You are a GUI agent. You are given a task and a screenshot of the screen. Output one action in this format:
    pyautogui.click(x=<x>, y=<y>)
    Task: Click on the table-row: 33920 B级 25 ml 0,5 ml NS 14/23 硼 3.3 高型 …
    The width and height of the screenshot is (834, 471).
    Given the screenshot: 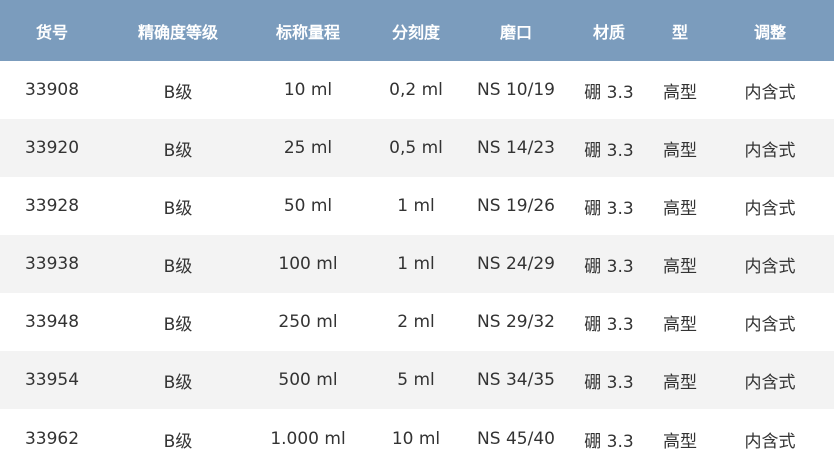 What is the action you would take?
    pyautogui.click(x=417, y=148)
    